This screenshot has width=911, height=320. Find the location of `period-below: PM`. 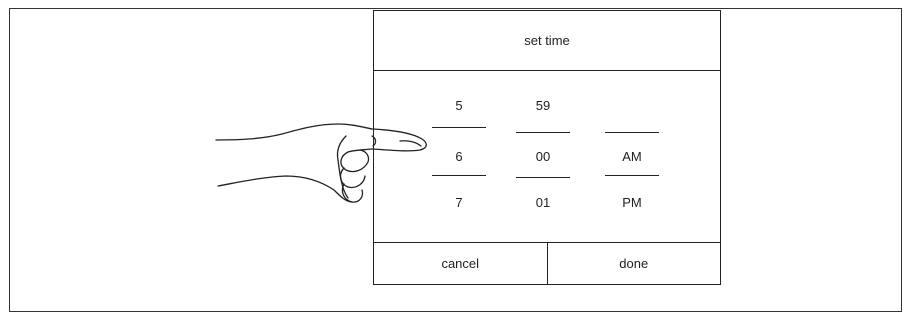

period-below: PM is located at coordinates (632, 203).